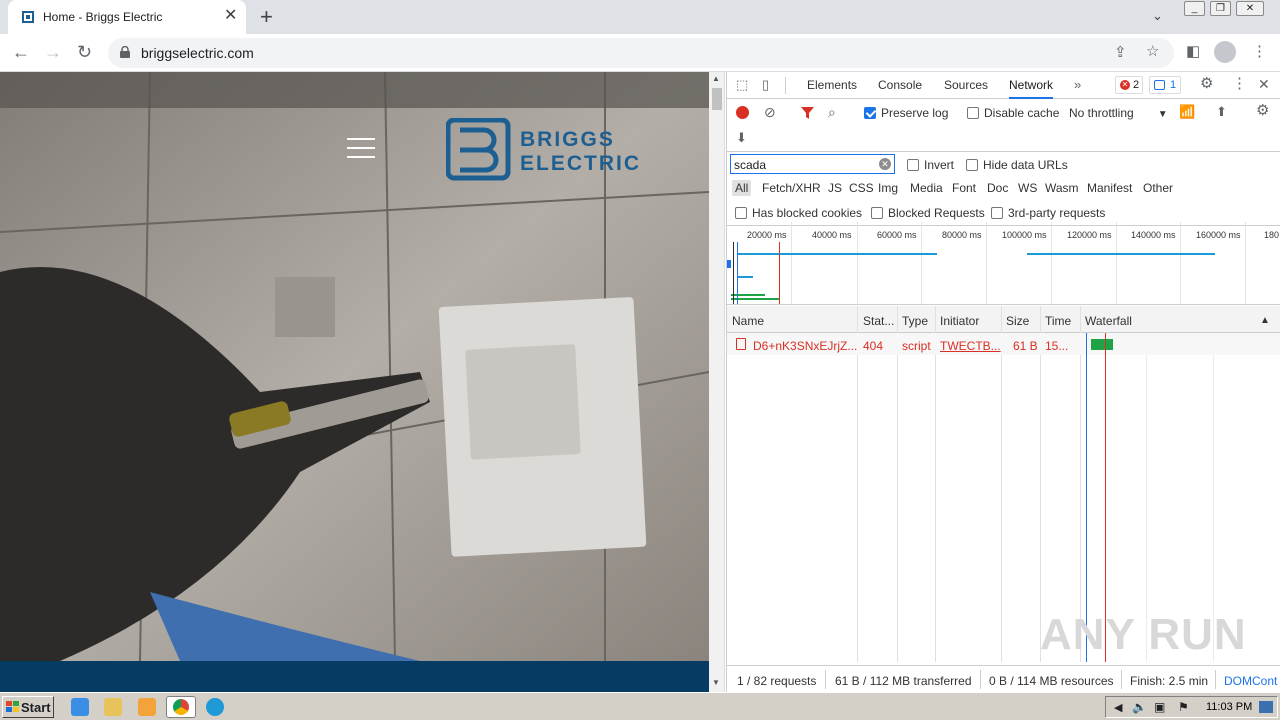 This screenshot has width=1280, height=720. I want to click on messages-badge: 1, so click(1165, 85).